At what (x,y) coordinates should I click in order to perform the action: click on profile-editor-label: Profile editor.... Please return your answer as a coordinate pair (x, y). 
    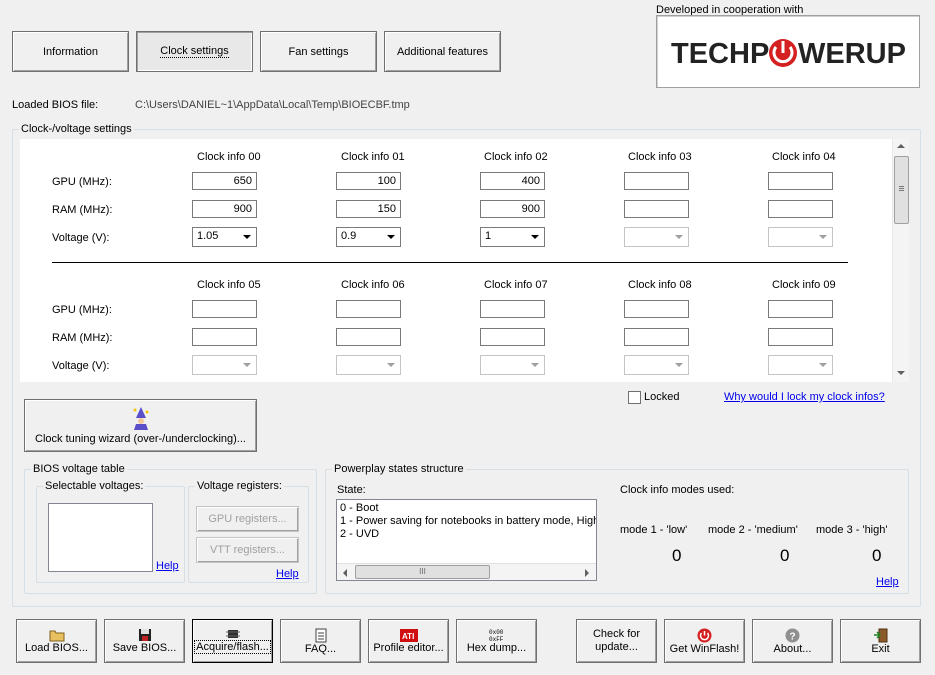
    Looking at the image, I should click on (408, 647).